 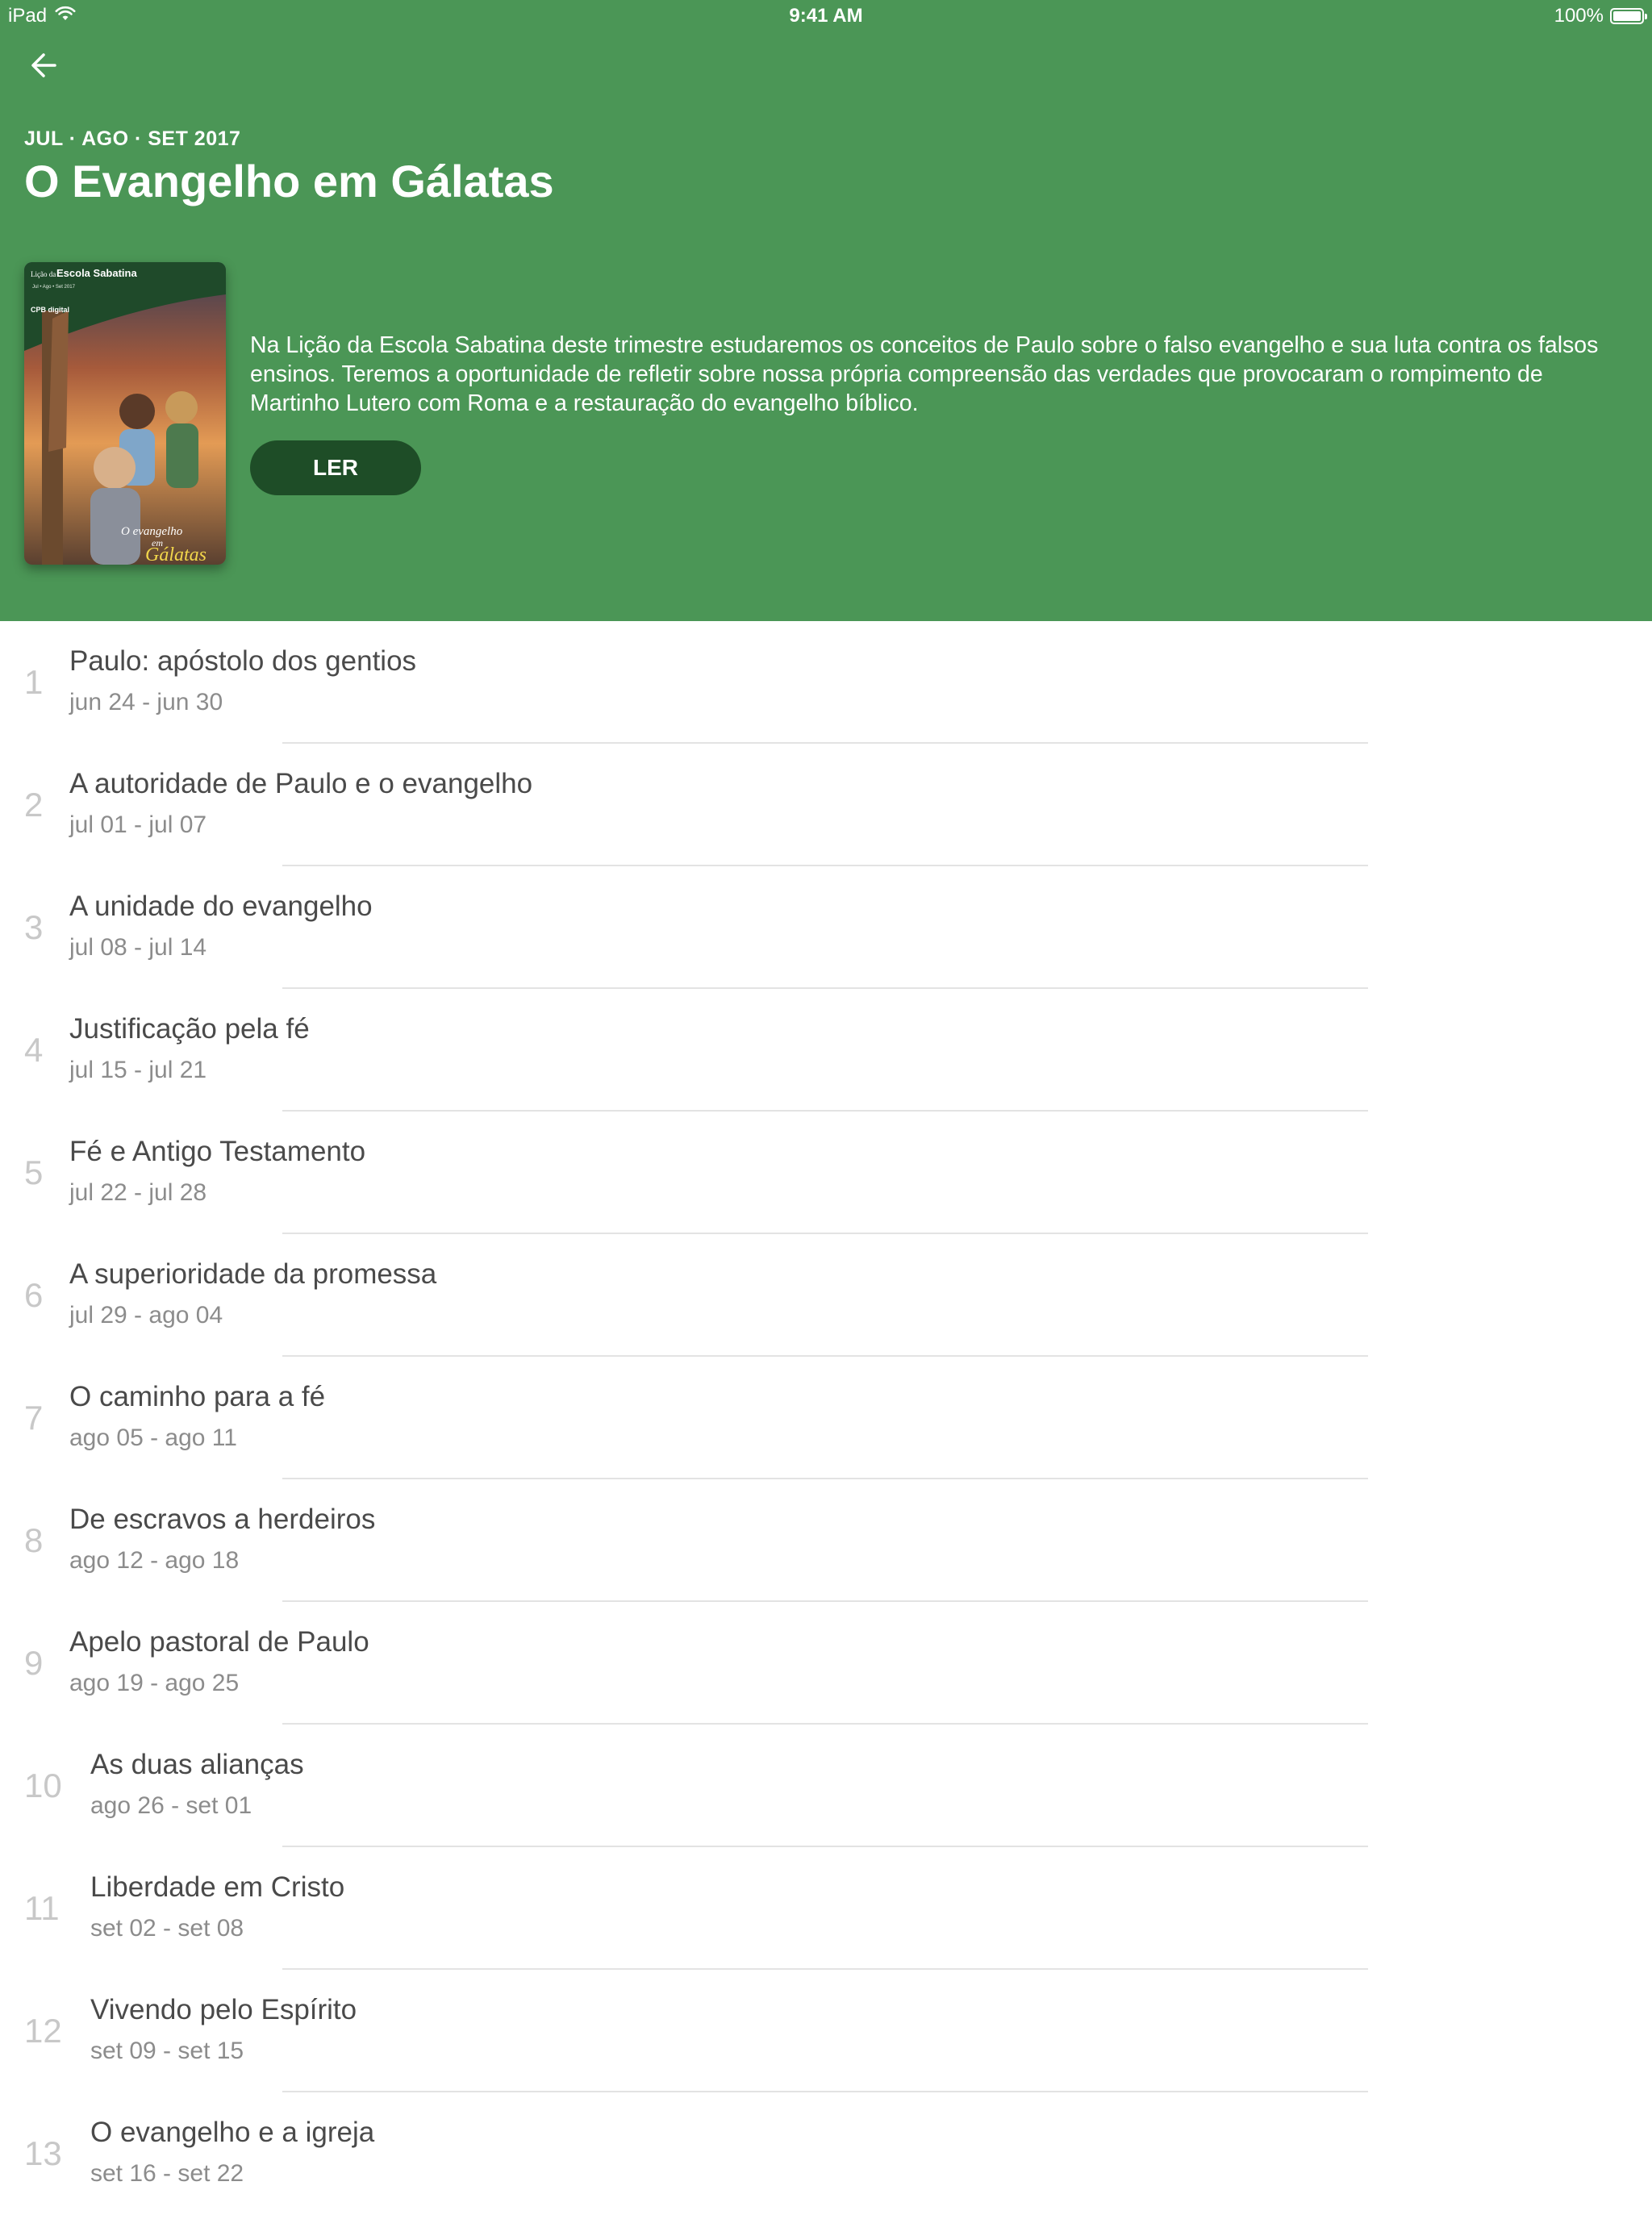 I want to click on lesson-title: Apelo pastoral de Paulo, so click(x=219, y=1642).